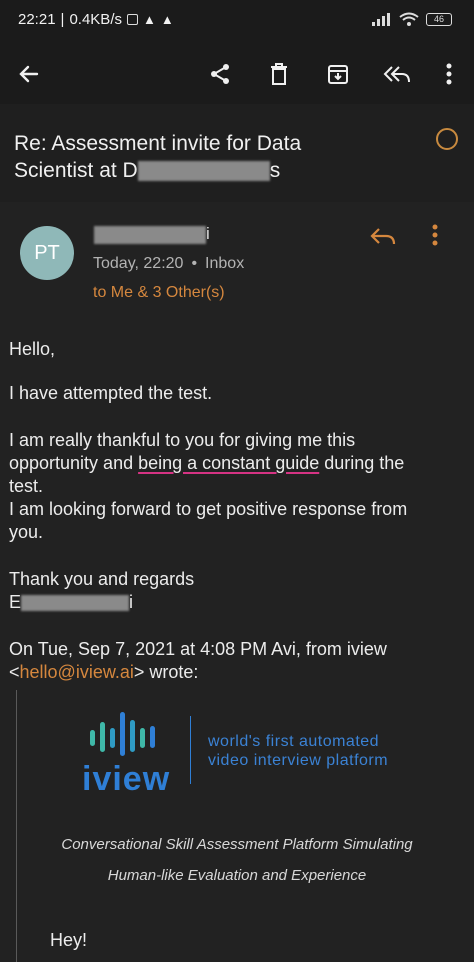 The image size is (474, 962). What do you see at coordinates (275, 170) in the screenshot?
I see `subject-suffix: s` at bounding box center [275, 170].